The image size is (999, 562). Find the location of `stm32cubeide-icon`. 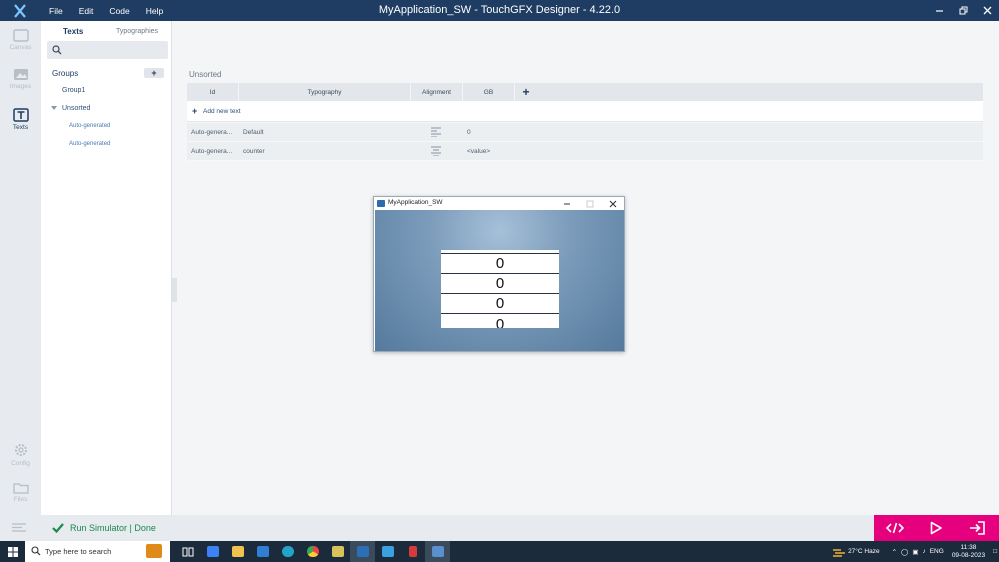

stm32cubeide-icon is located at coordinates (387, 551).